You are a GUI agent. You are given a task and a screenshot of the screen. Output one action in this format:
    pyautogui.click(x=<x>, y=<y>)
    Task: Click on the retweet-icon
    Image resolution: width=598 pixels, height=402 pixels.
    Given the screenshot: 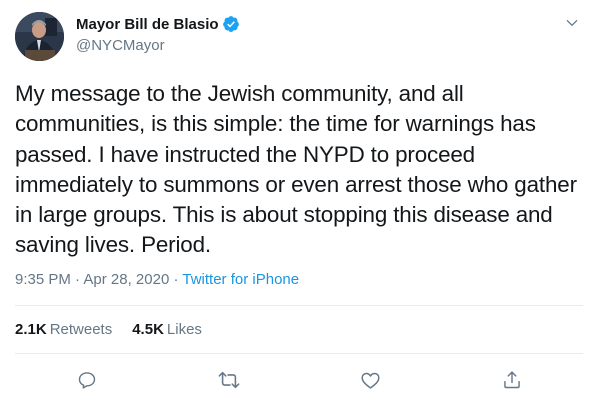 What is the action you would take?
    pyautogui.click(x=229, y=380)
    